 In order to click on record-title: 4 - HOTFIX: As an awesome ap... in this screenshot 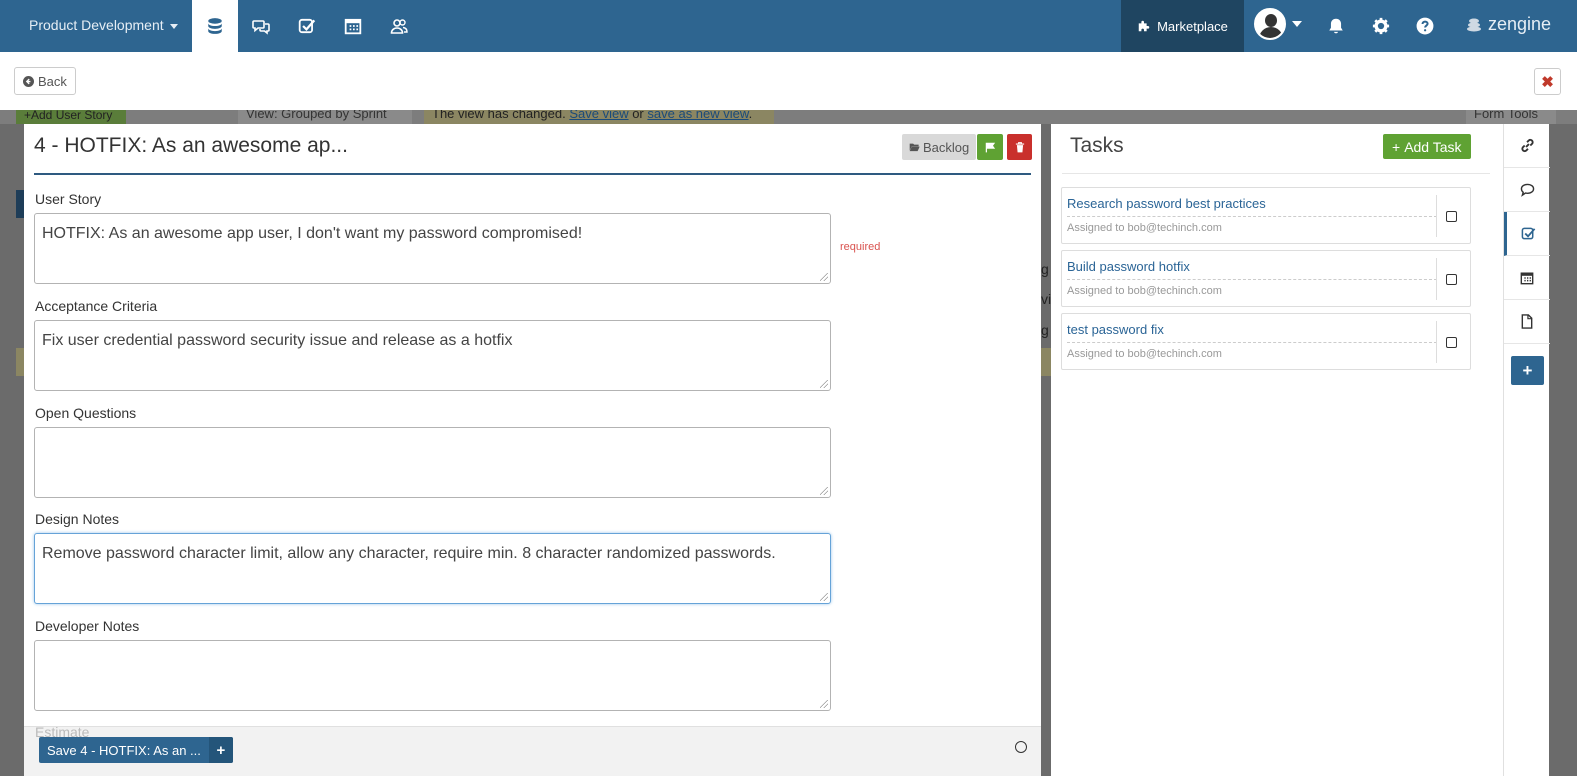, I will do `click(191, 145)`.